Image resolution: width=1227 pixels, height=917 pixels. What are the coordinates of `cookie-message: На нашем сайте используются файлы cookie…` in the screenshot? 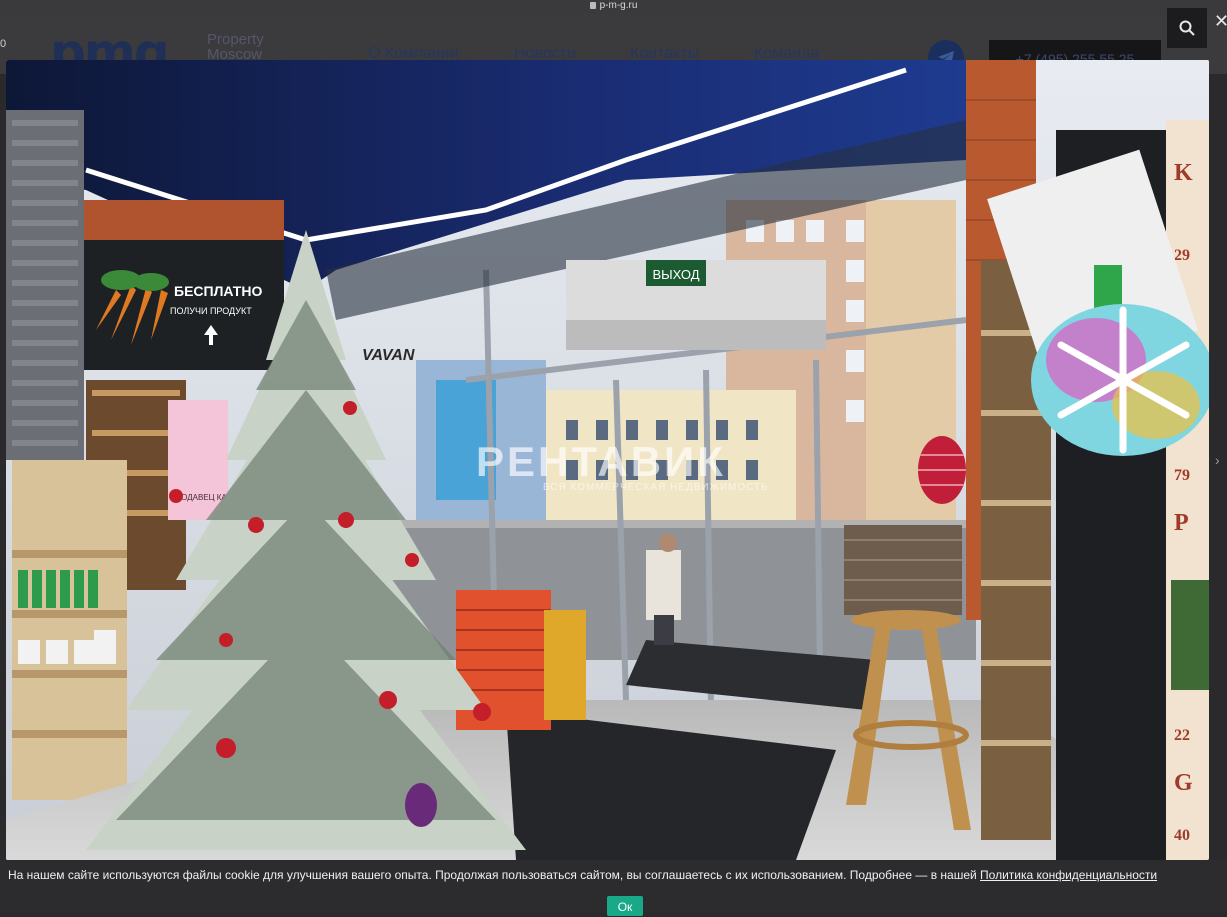 It's located at (494, 875).